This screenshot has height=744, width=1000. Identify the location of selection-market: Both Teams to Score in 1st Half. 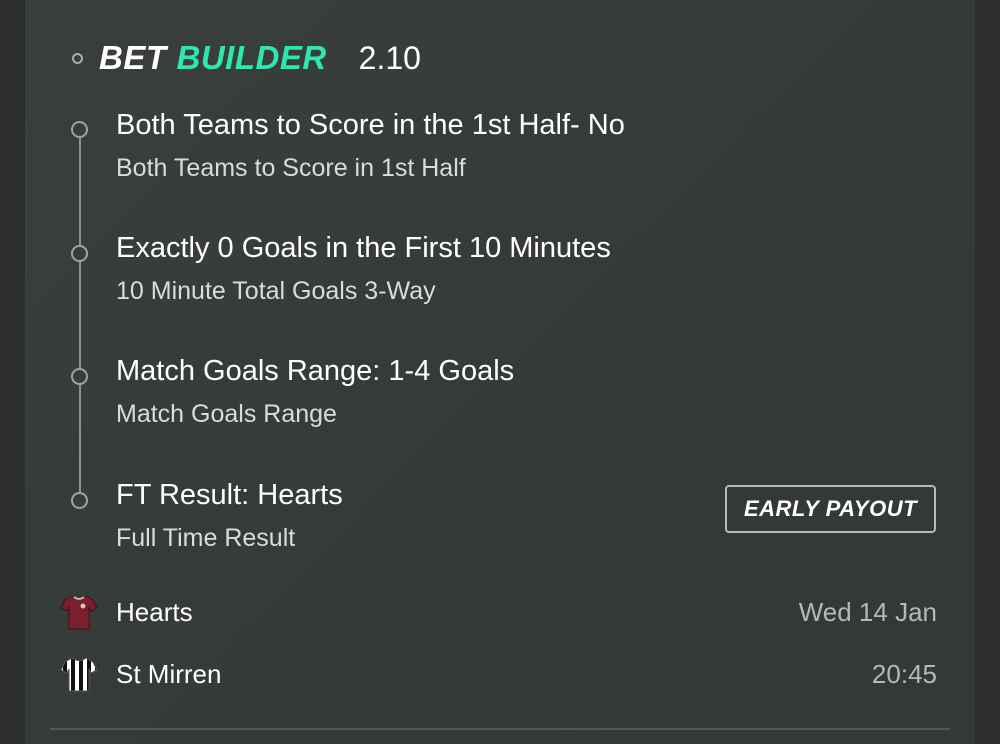
(291, 168).